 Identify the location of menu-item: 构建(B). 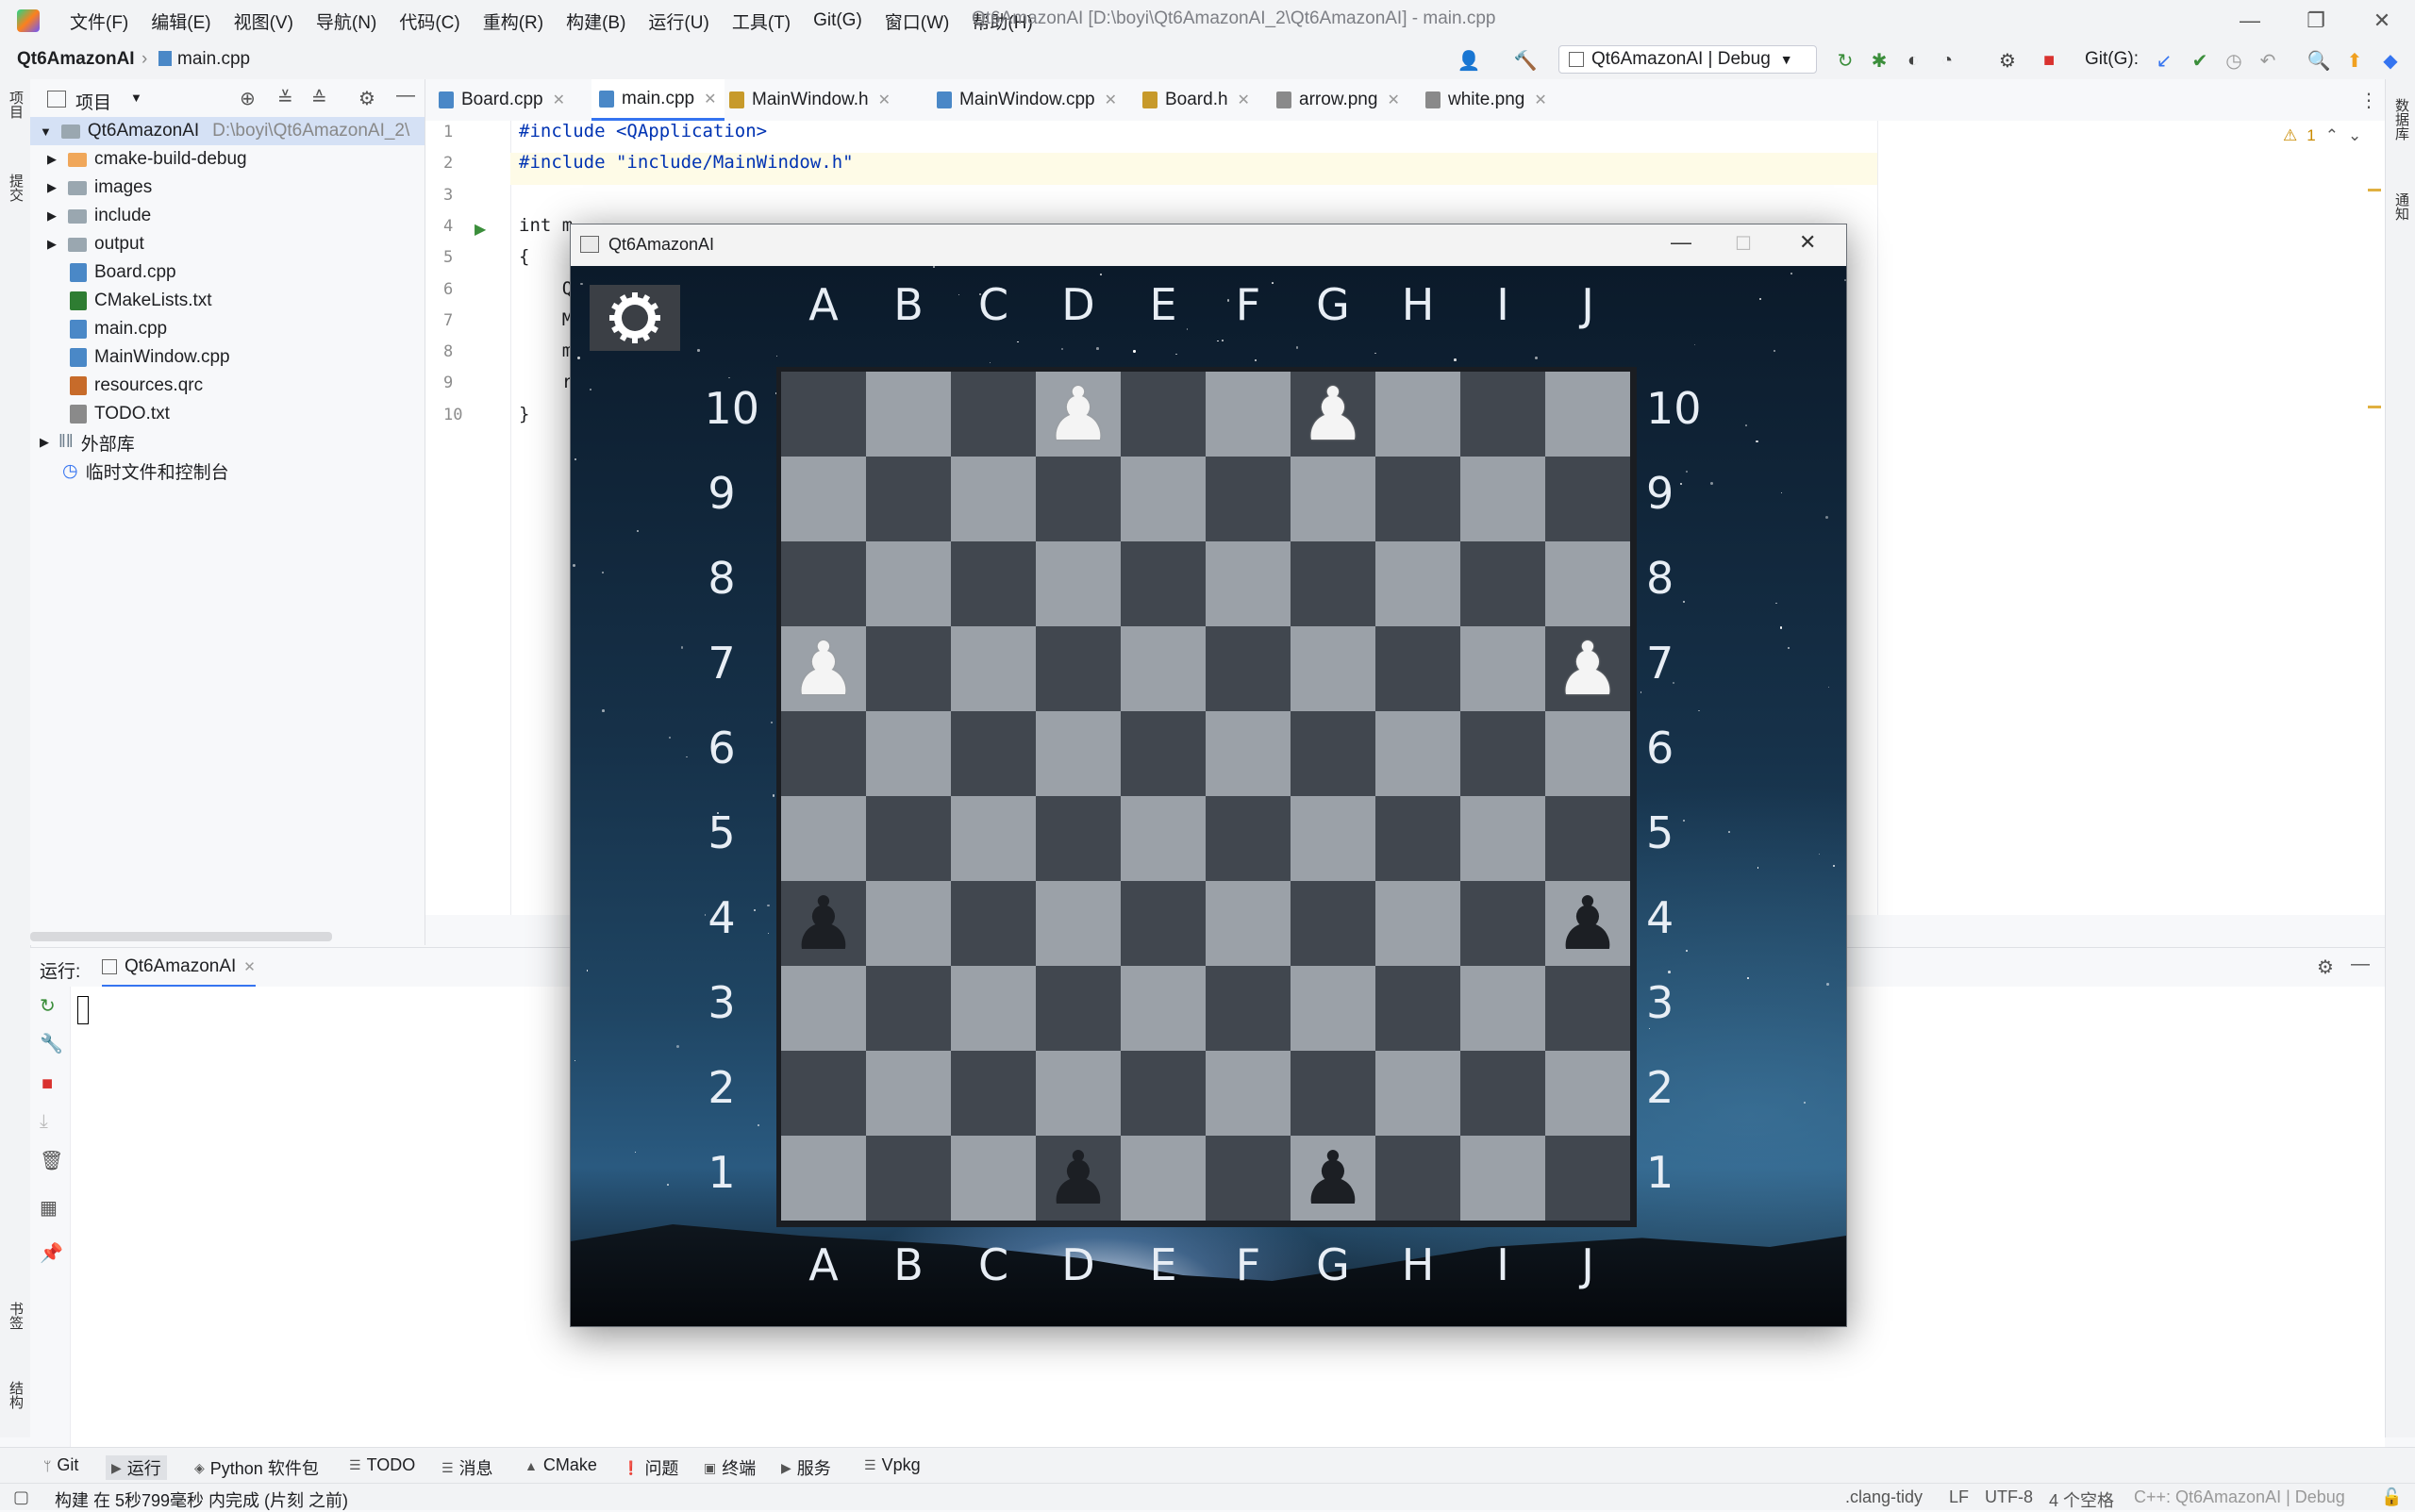
(596, 21).